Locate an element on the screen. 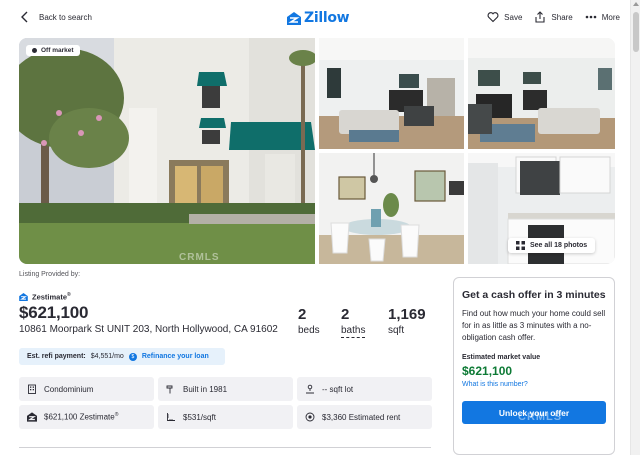 The height and width of the screenshot is (455, 640). fact-year-built: Built in 1981 is located at coordinates (225, 389).